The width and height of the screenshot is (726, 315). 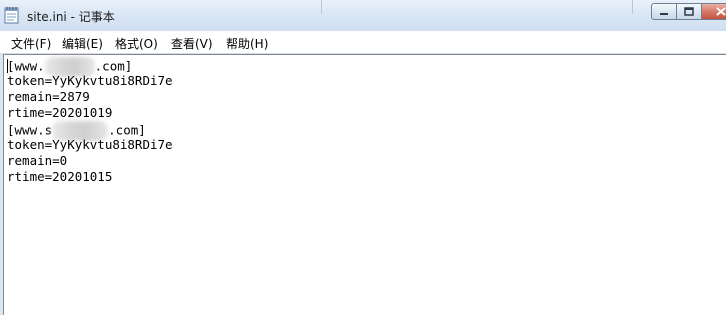 What do you see at coordinates (82, 43) in the screenshot?
I see `menu-edit: 编辑(E)` at bounding box center [82, 43].